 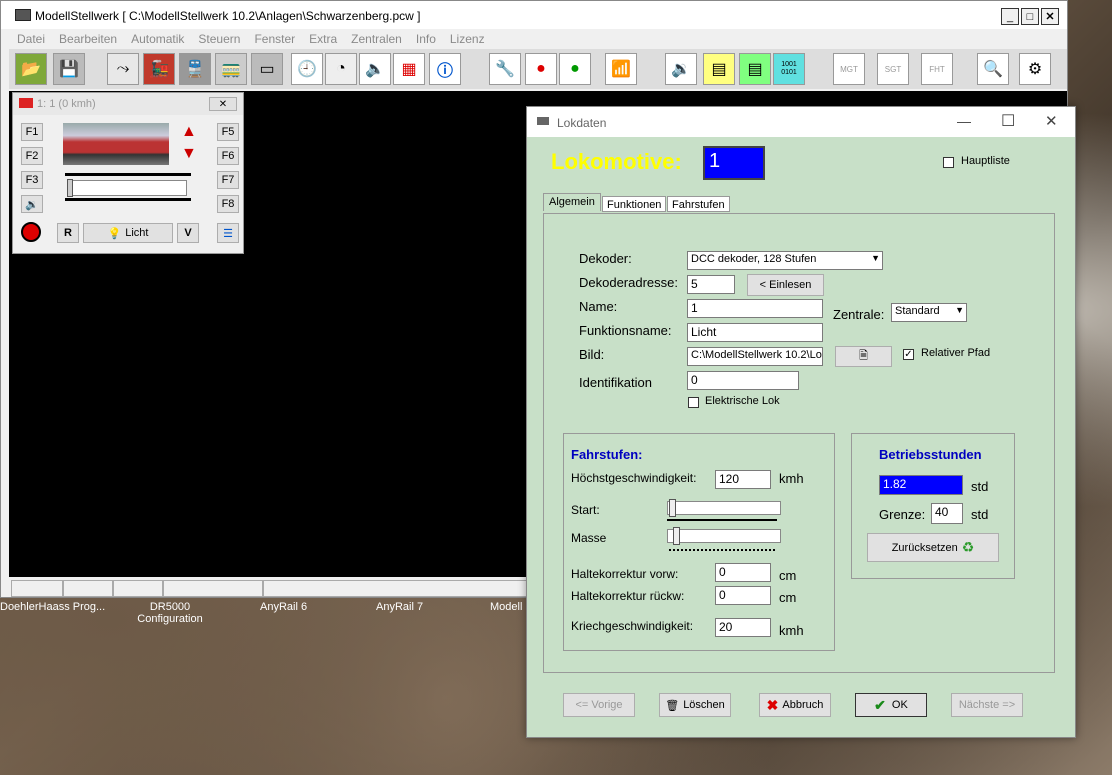 What do you see at coordinates (743, 572) in the screenshot?
I see `haltekorrektur-vorw-input: 0` at bounding box center [743, 572].